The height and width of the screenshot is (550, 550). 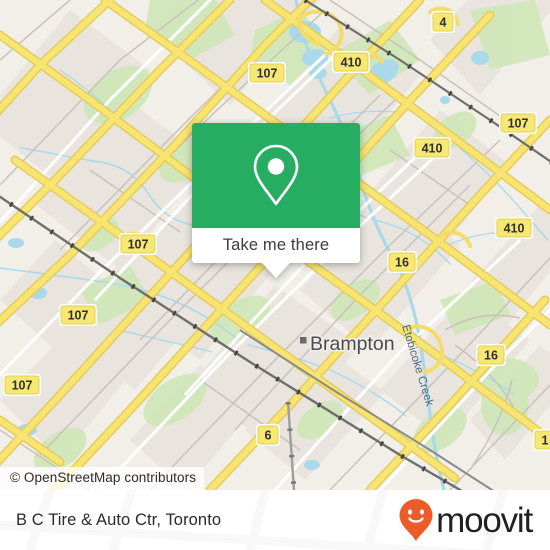 I want to click on road-shield-4: 4, so click(x=443, y=22).